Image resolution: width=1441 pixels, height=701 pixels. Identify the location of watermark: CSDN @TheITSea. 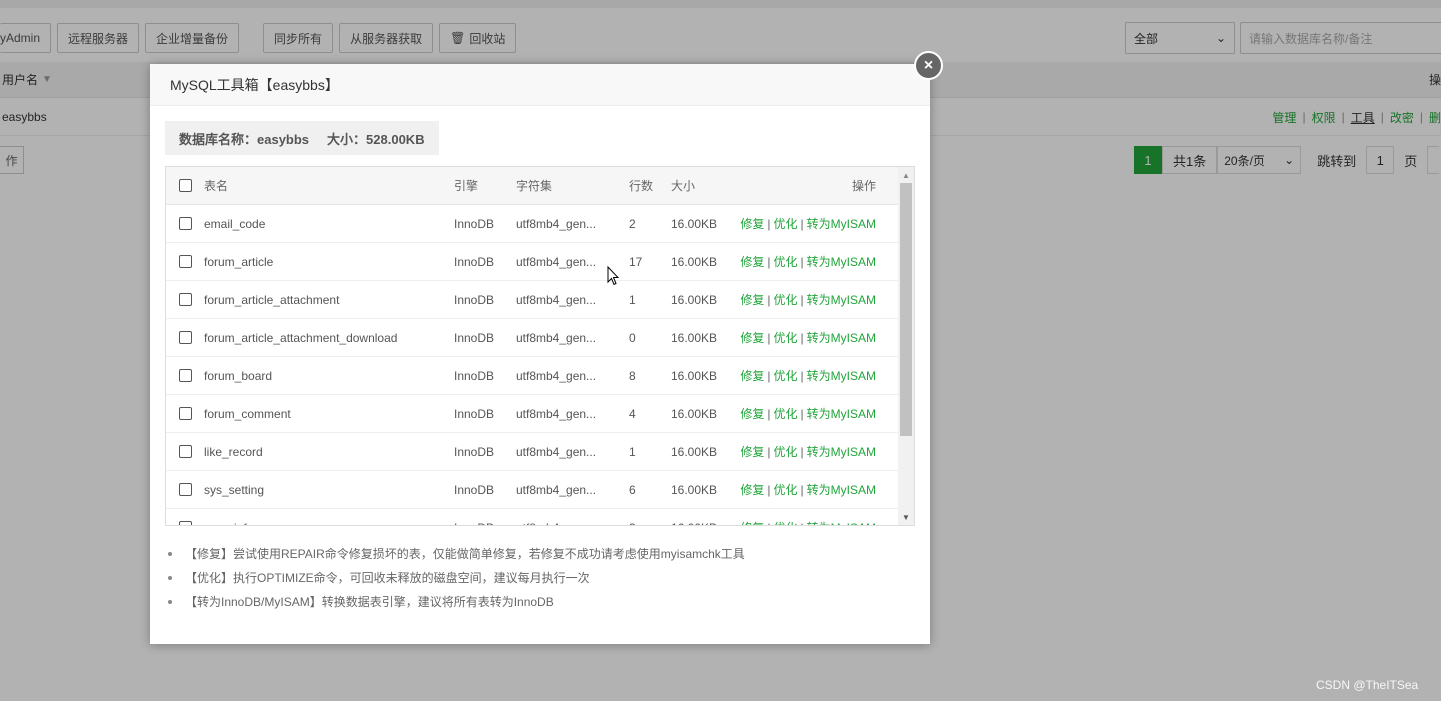
(1367, 685).